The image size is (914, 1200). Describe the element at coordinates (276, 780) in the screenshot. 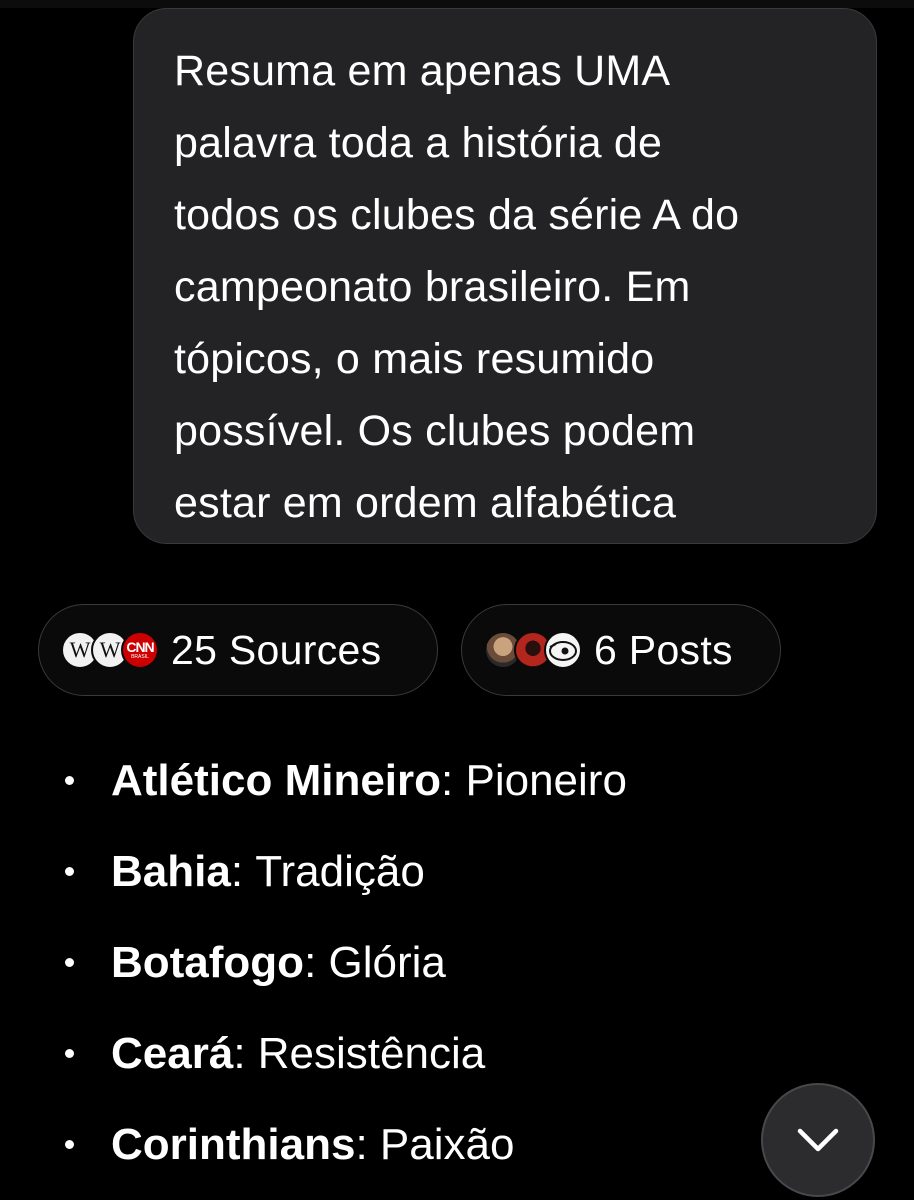

I see `club-name: Atlético Mineiro` at that location.